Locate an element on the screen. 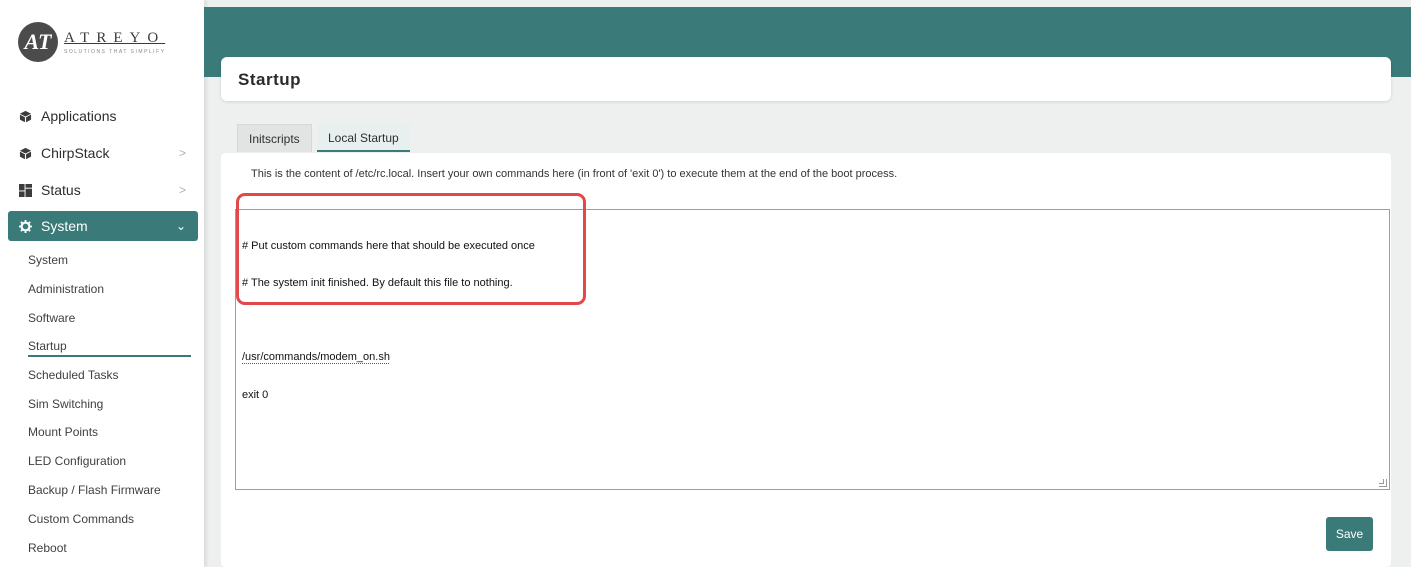 Image resolution: width=1411 pixels, height=567 pixels. sidebar-item-label: Status is located at coordinates (61, 190).